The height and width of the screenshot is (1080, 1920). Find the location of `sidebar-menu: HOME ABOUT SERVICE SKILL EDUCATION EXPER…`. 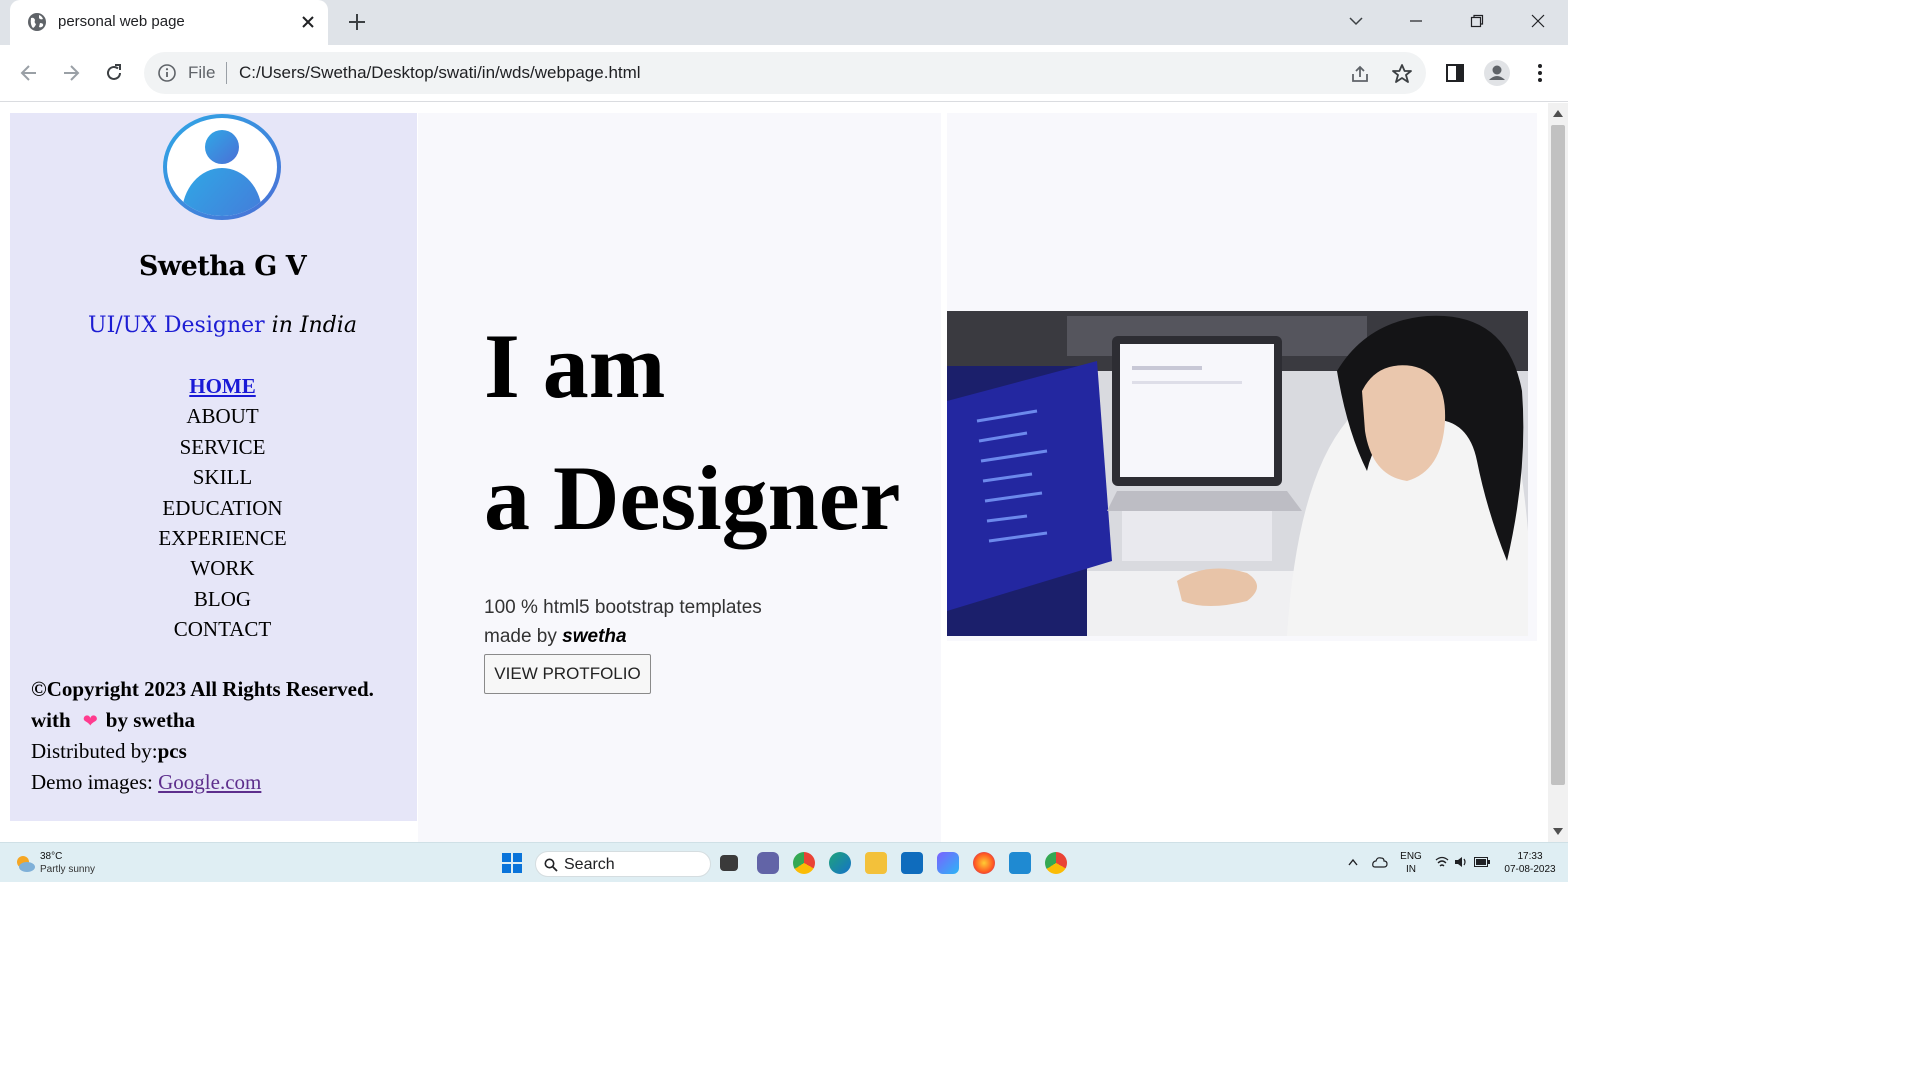

sidebar-menu: HOME ABOUT SERVICE SKILL EDUCATION EXPER… is located at coordinates (222, 508).